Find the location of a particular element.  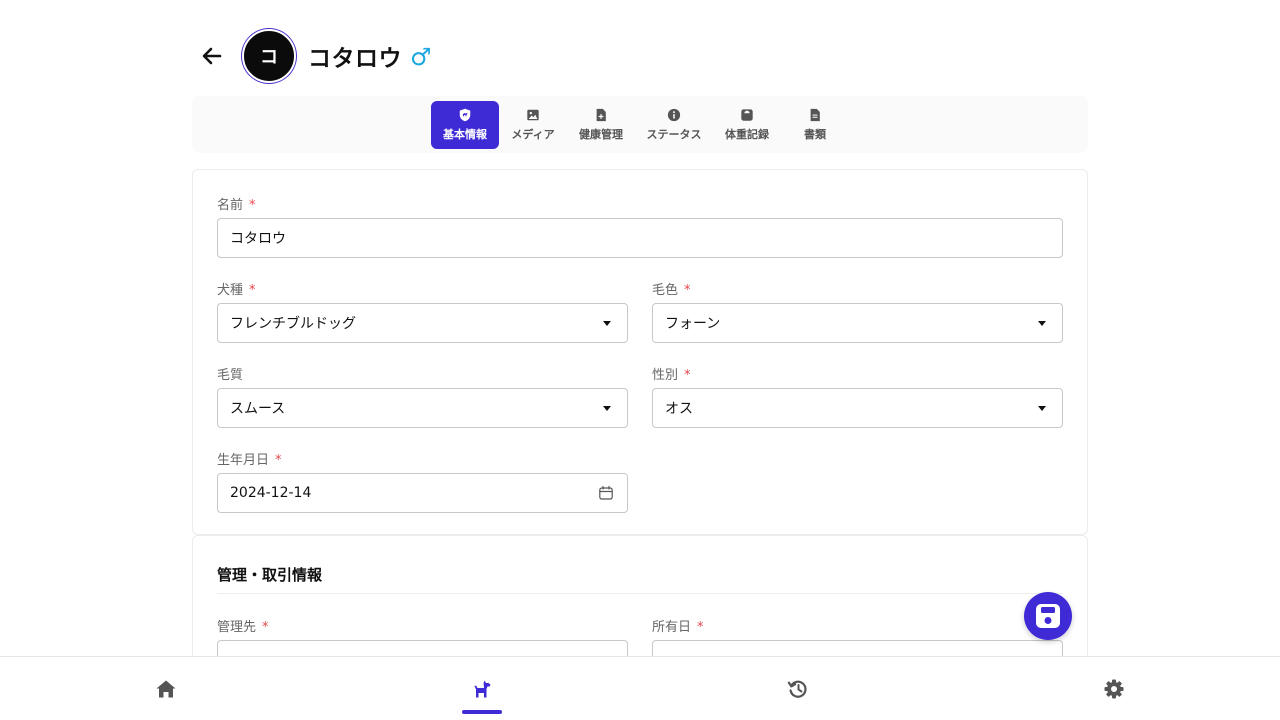

dog-icon is located at coordinates (482, 689).